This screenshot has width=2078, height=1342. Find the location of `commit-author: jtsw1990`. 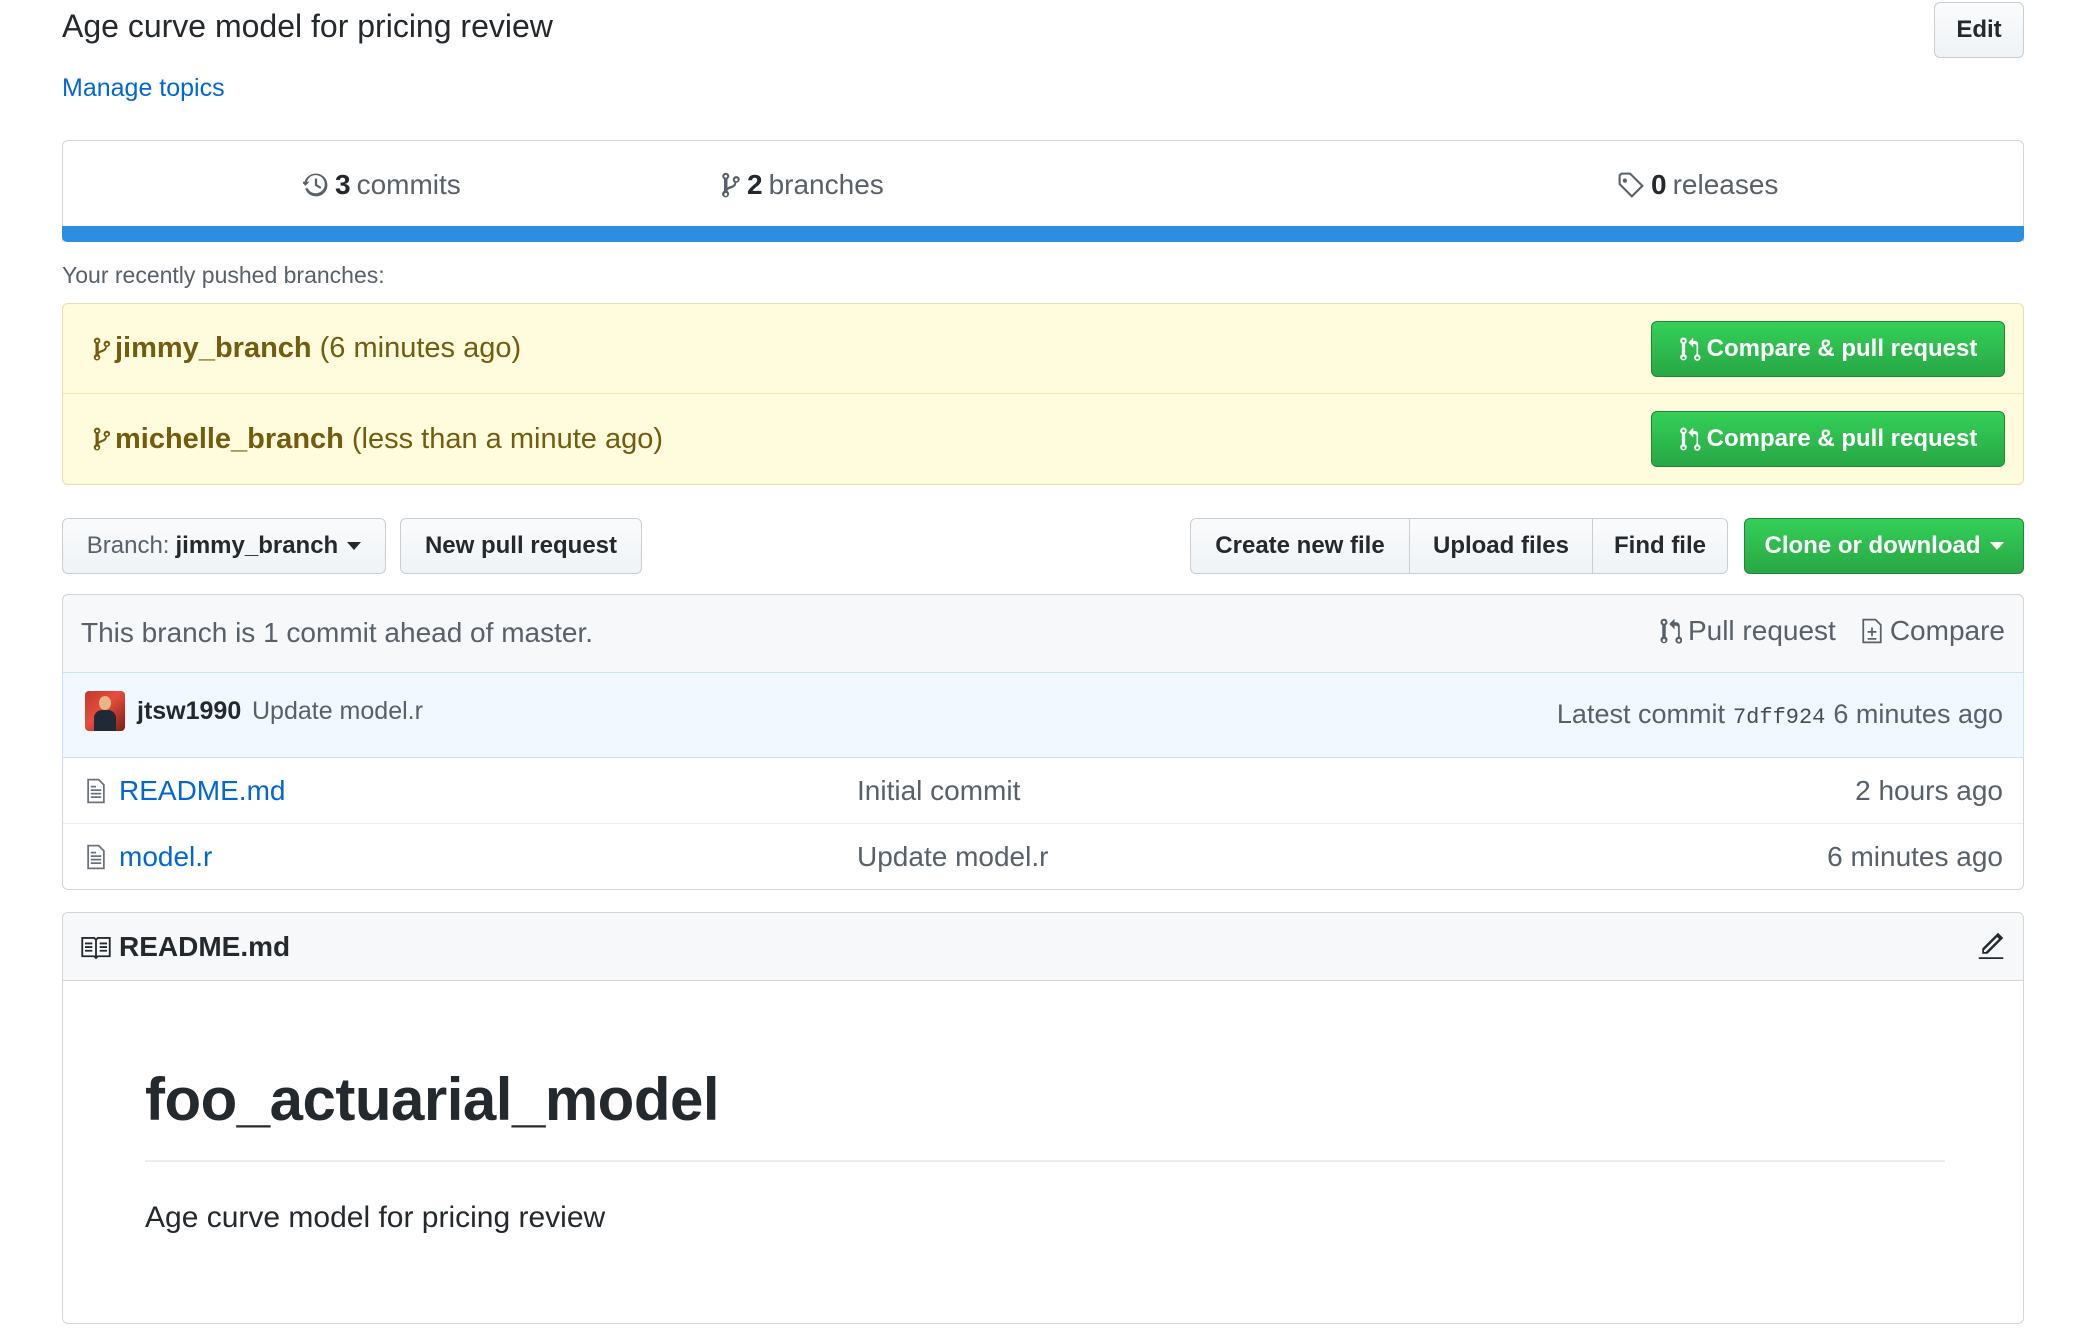

commit-author: jtsw1990 is located at coordinates (189, 711).